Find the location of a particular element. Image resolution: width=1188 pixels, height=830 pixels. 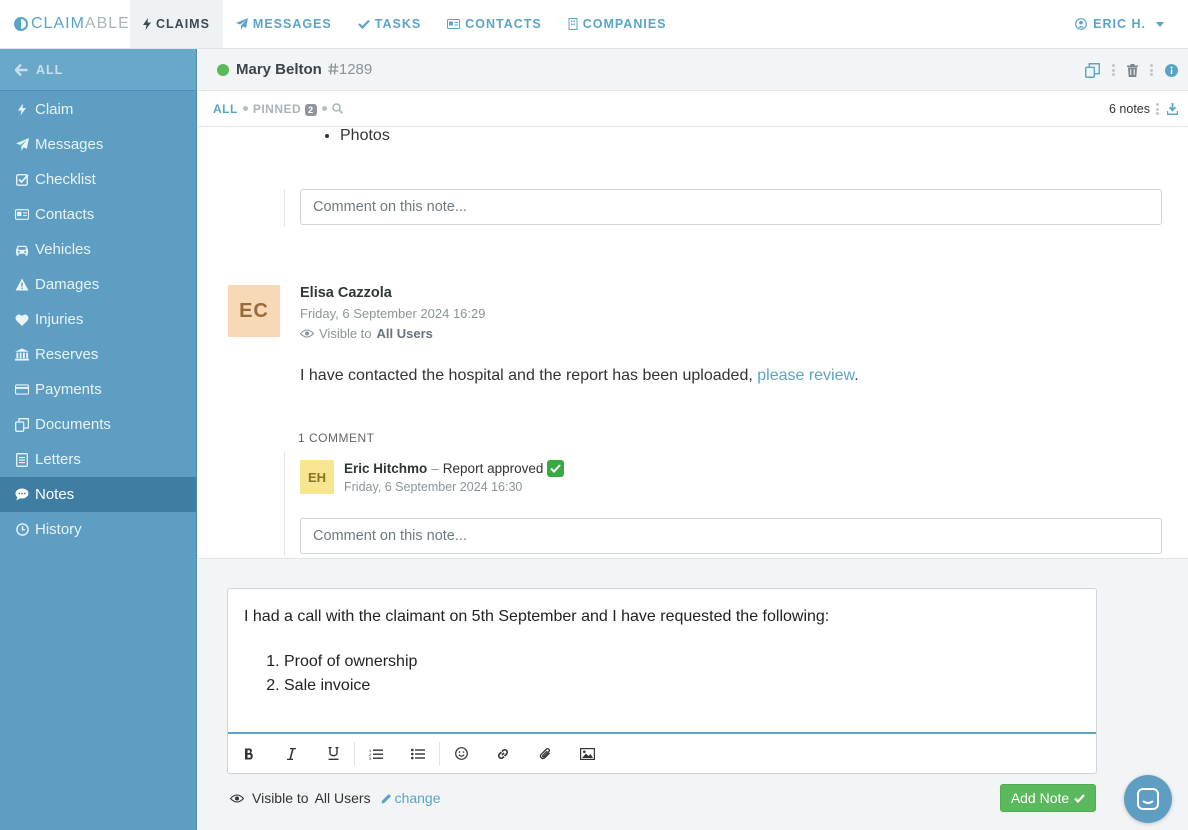

emoji-button is located at coordinates (461, 753).